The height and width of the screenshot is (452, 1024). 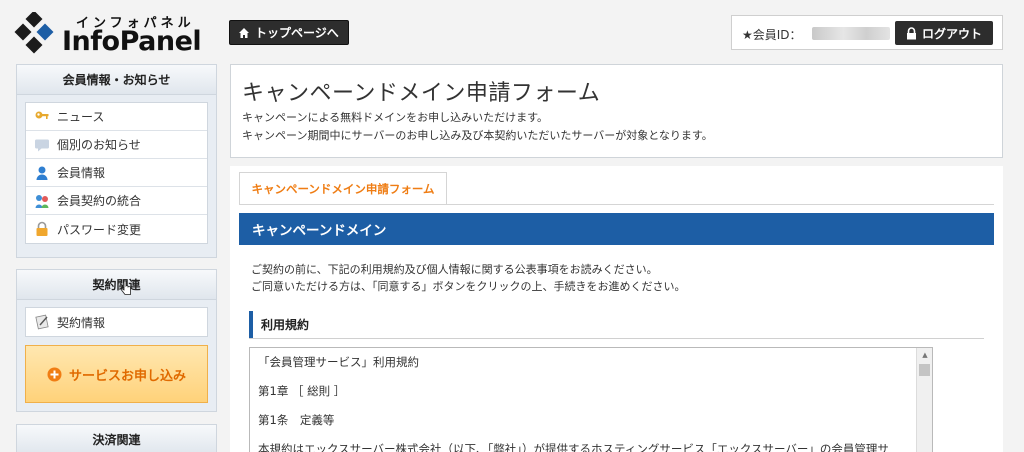 I want to click on scroll-up-arrow-icon: ▲, so click(x=924, y=355).